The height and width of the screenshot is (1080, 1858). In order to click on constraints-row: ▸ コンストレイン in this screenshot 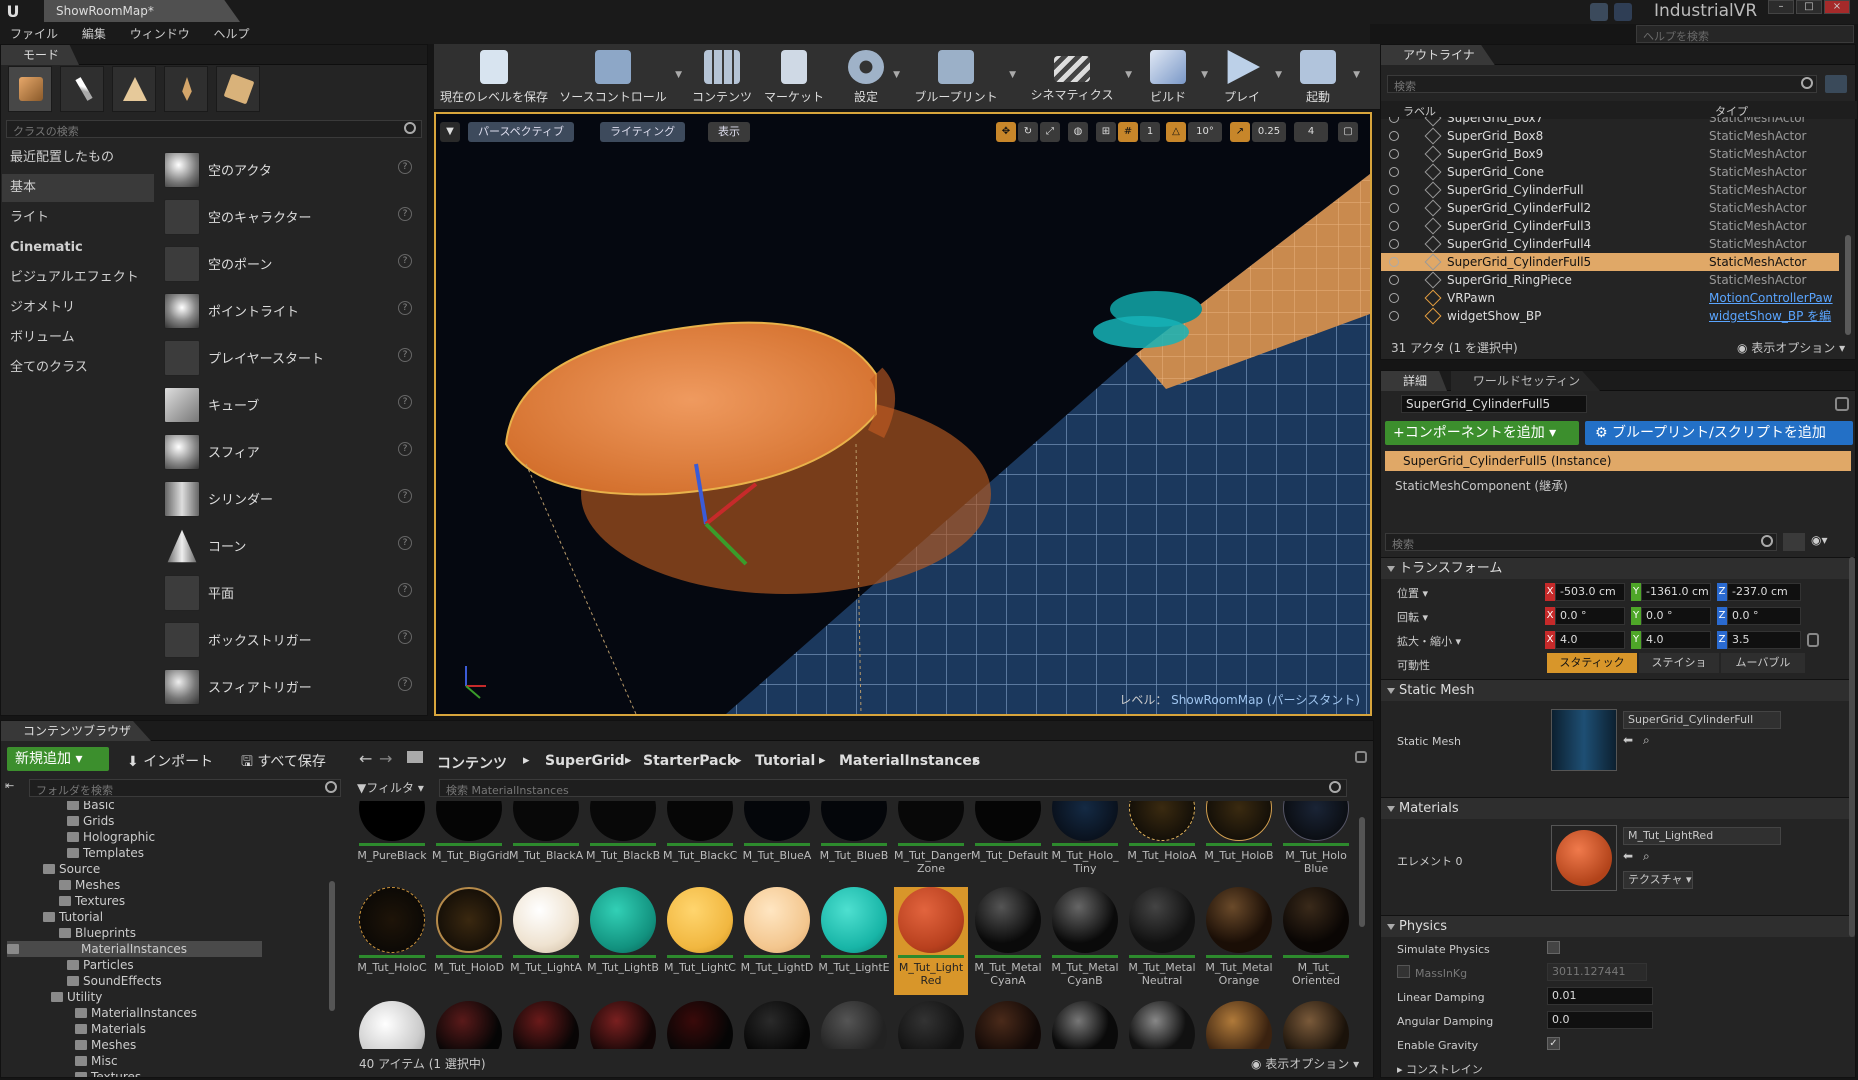, I will do `click(1440, 1069)`.